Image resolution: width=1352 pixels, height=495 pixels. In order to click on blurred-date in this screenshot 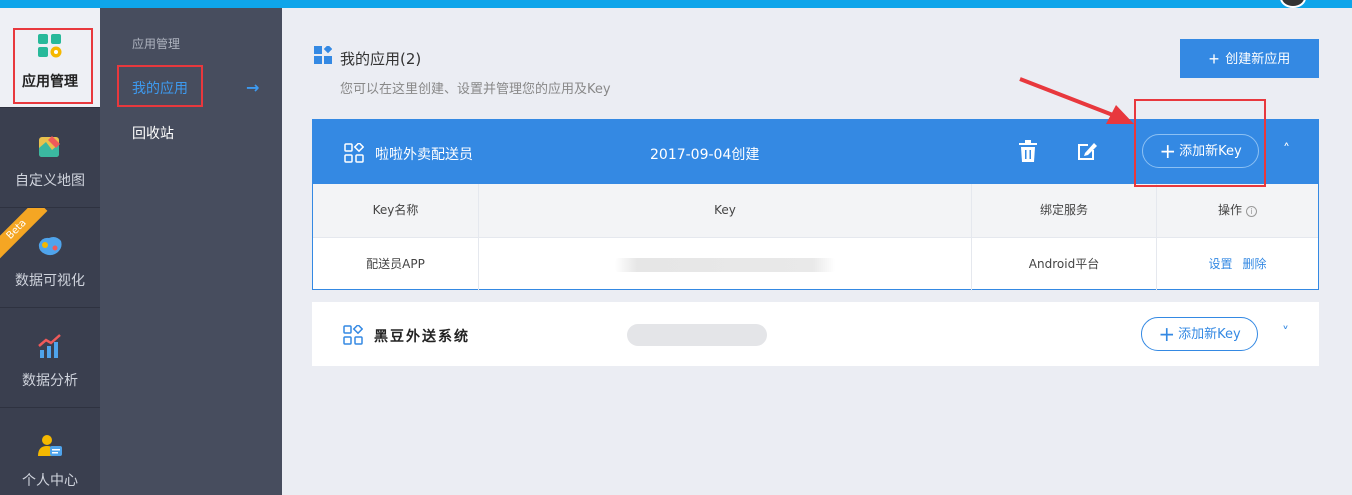, I will do `click(697, 335)`.